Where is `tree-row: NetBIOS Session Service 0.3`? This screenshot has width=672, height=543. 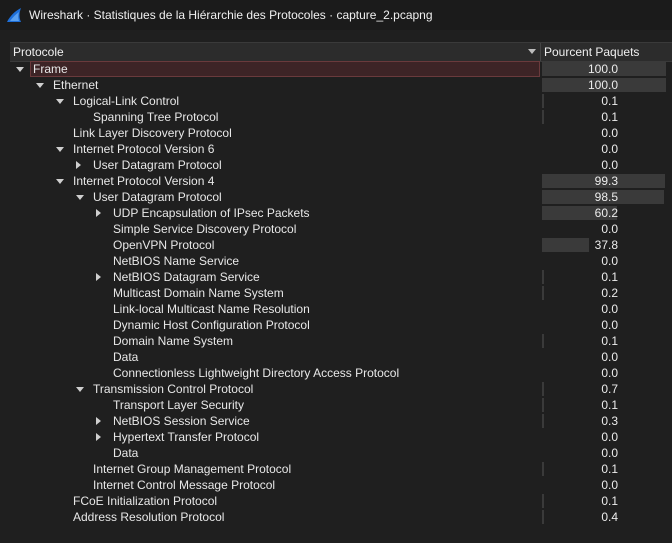 tree-row: NetBIOS Session Service 0.3 is located at coordinates (341, 421).